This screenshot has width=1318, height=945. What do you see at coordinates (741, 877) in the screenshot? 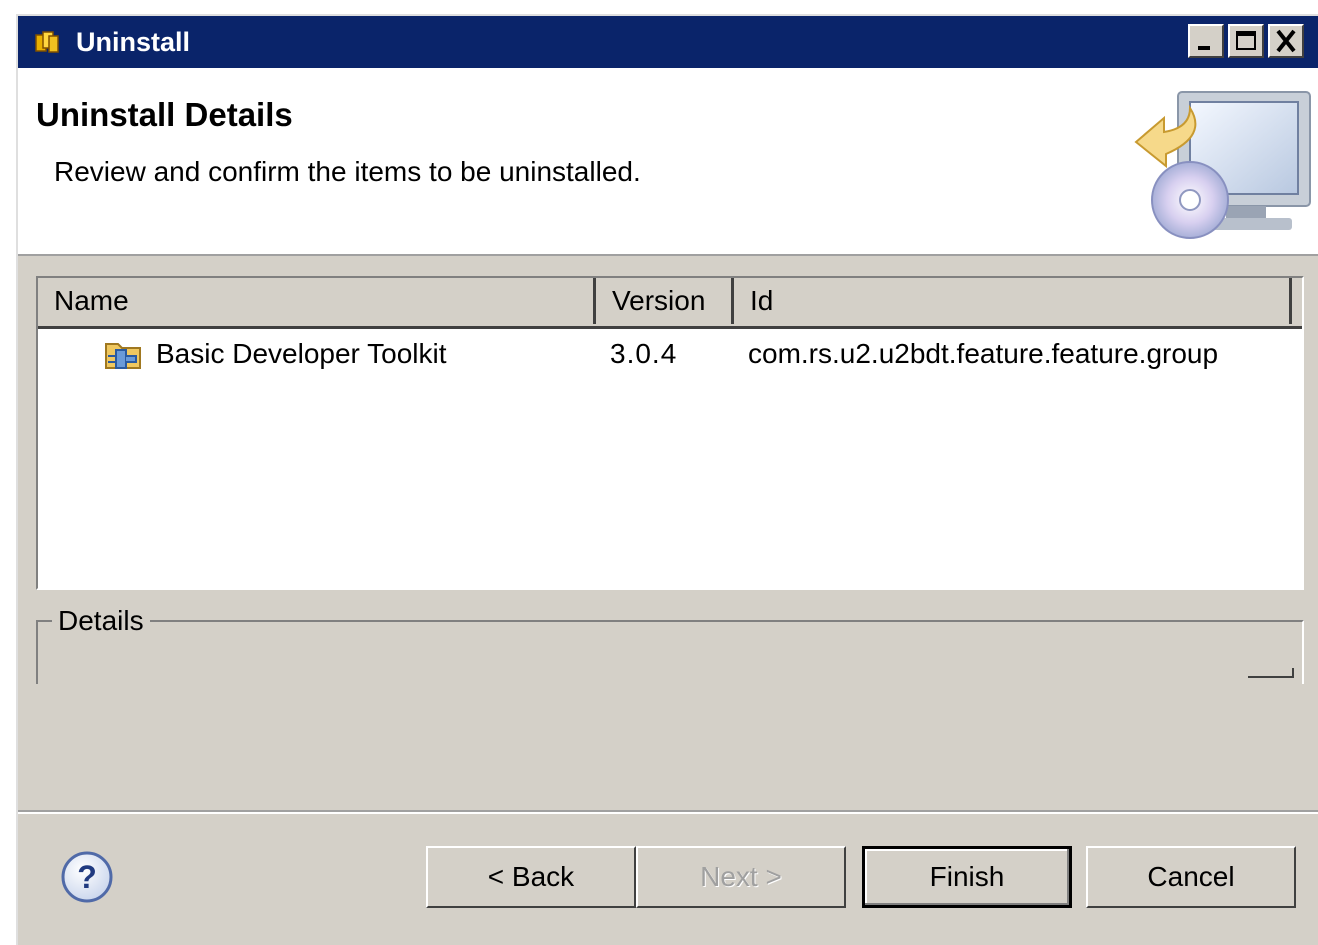
I see `next-button: Next >` at bounding box center [741, 877].